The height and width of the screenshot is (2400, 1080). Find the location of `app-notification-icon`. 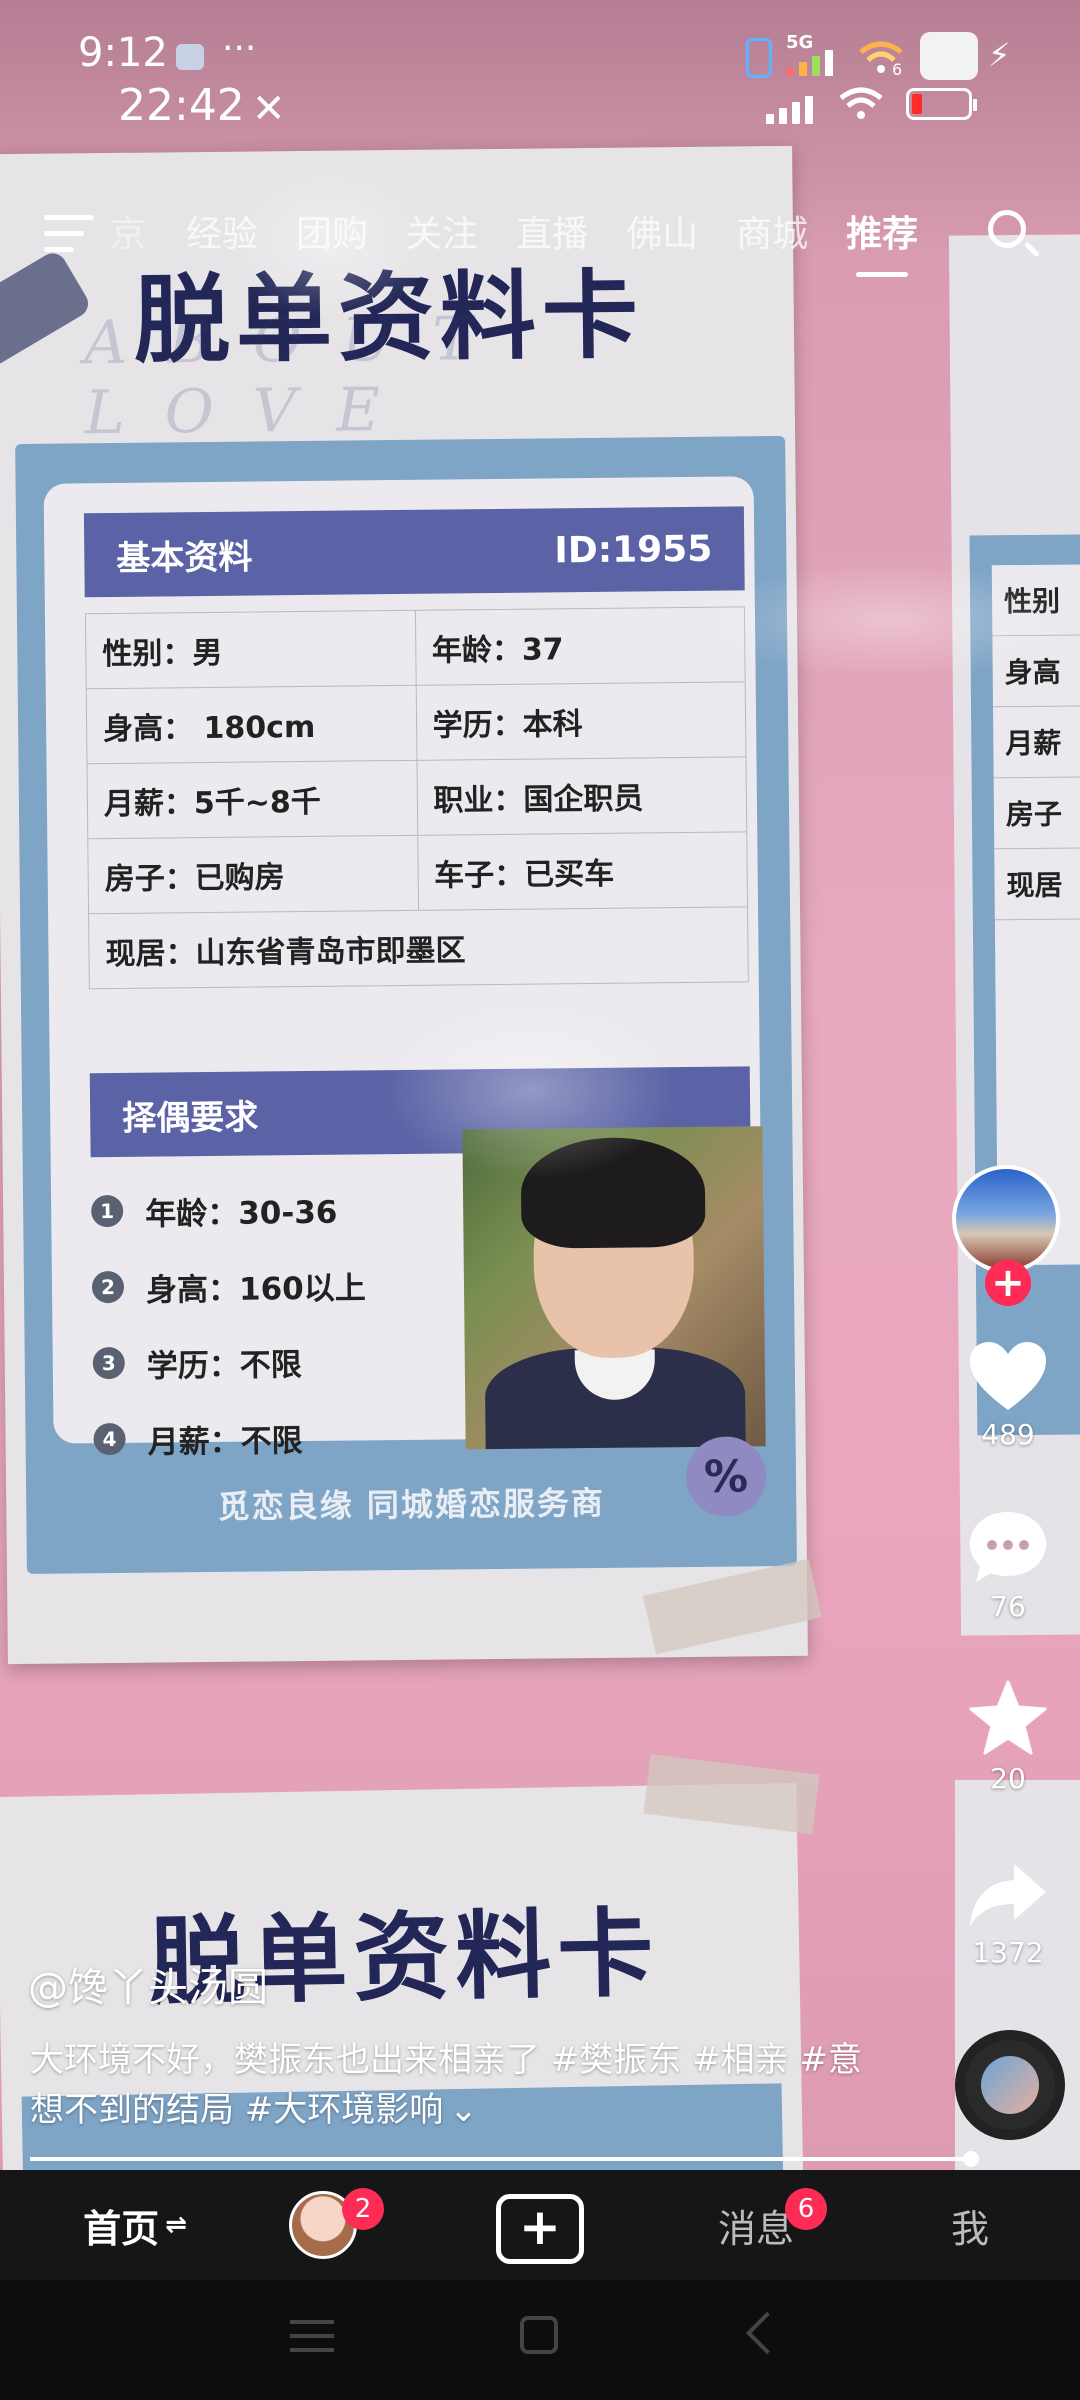

app-notification-icon is located at coordinates (190, 57).